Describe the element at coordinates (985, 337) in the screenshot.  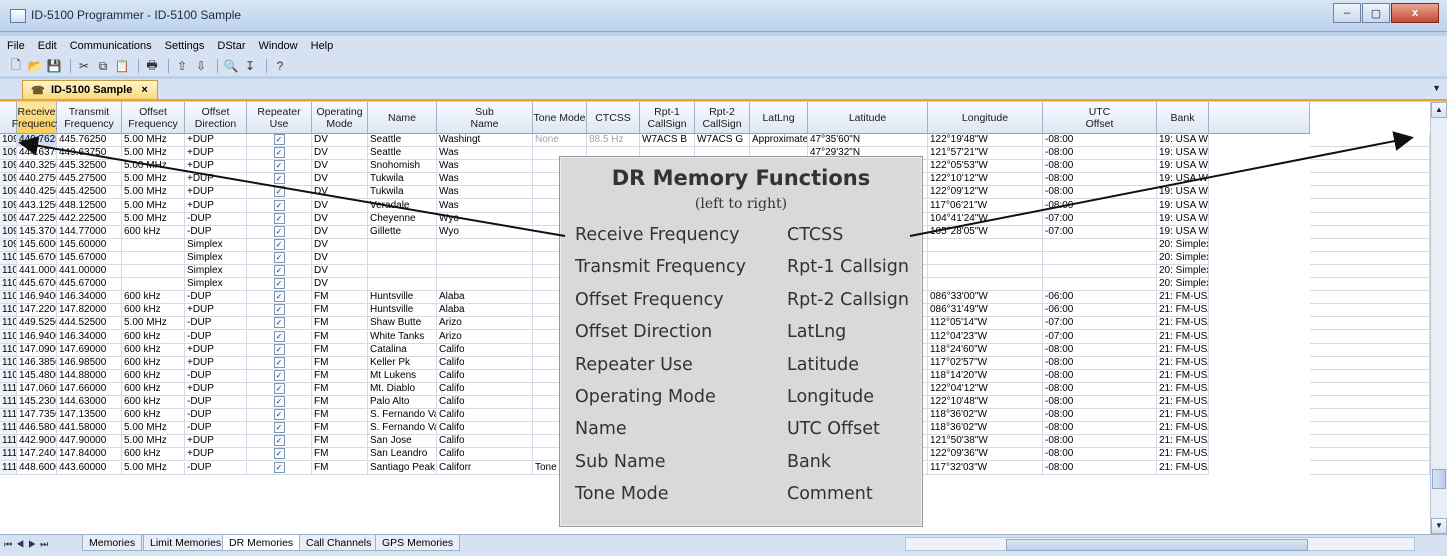
I see `grid-cell: 112°04'23"W` at that location.